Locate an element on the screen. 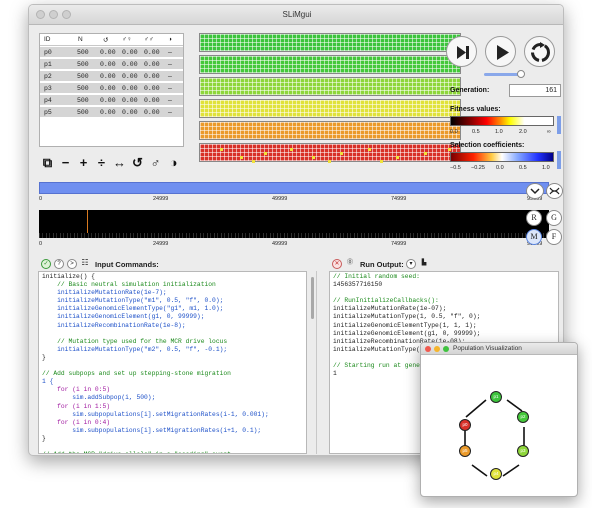 This screenshot has height=508, width=592. selection-scale-slider is located at coordinates (559, 160).